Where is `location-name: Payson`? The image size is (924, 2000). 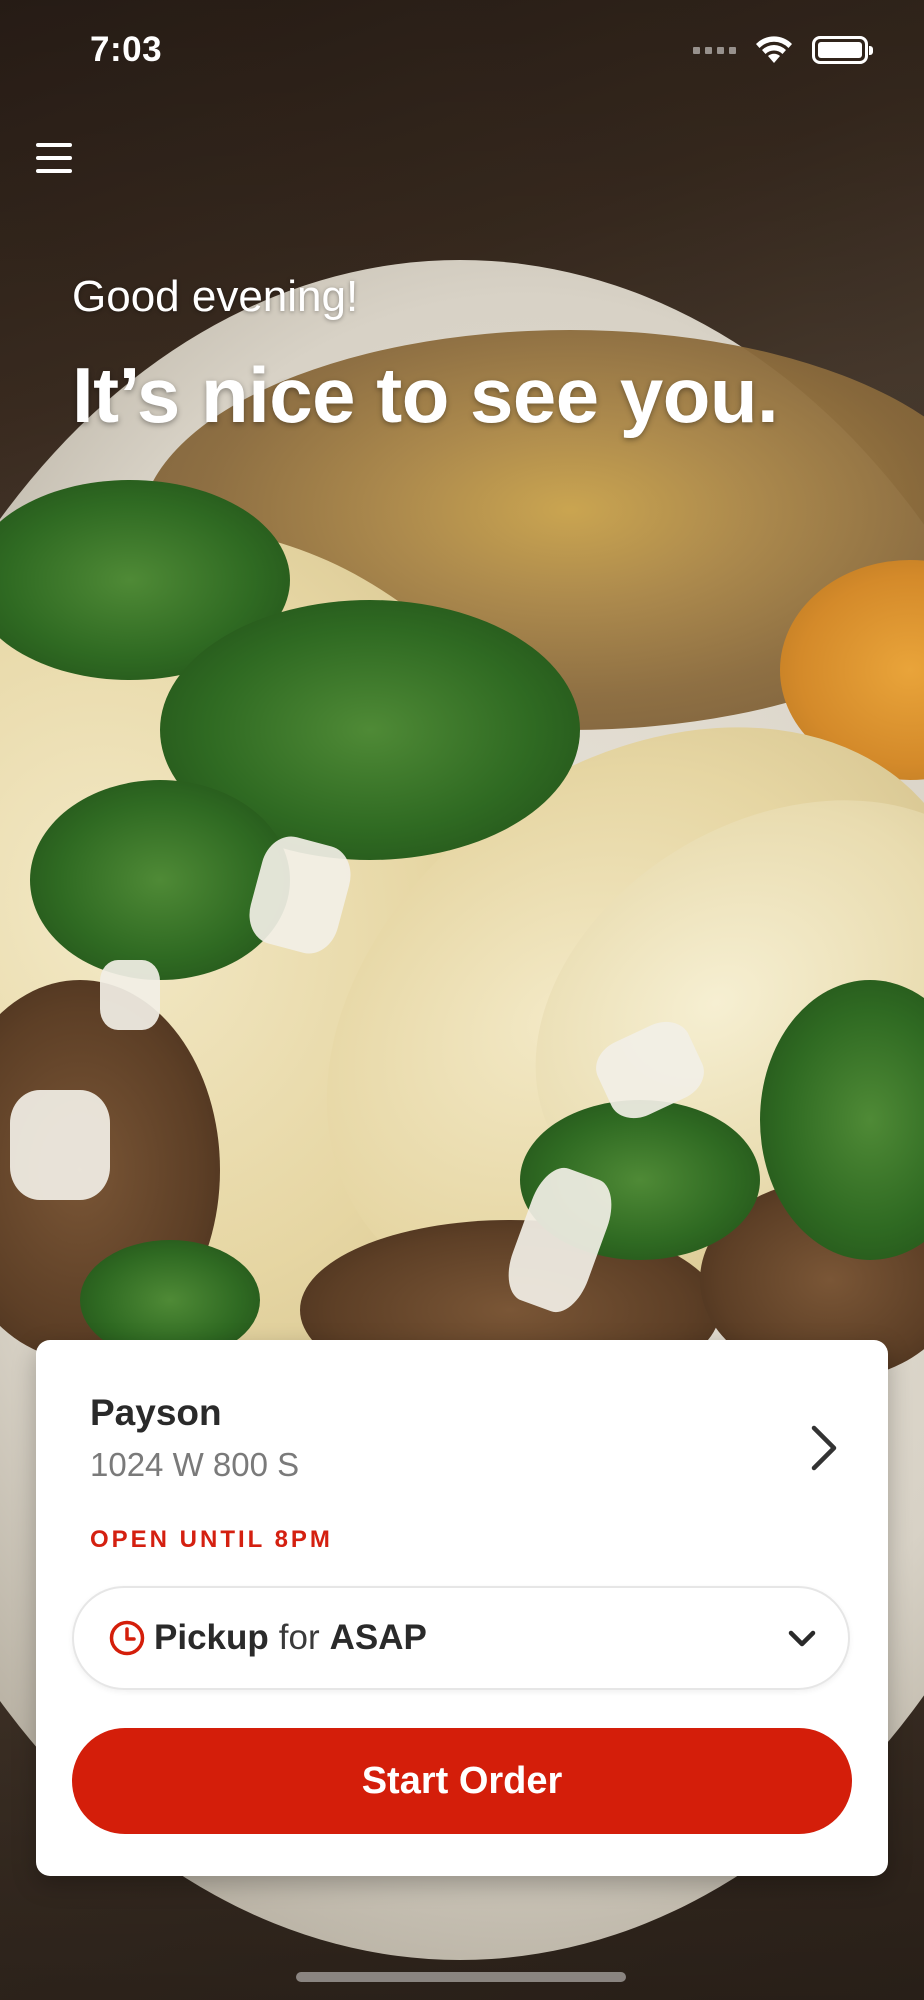
location-name: Payson is located at coordinates (156, 1412).